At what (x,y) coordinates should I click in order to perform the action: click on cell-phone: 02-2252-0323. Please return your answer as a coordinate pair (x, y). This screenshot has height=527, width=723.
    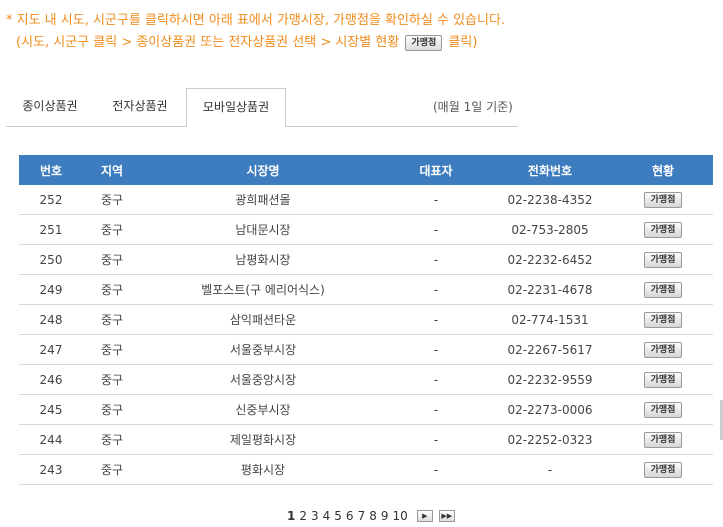
    Looking at the image, I should click on (550, 439).